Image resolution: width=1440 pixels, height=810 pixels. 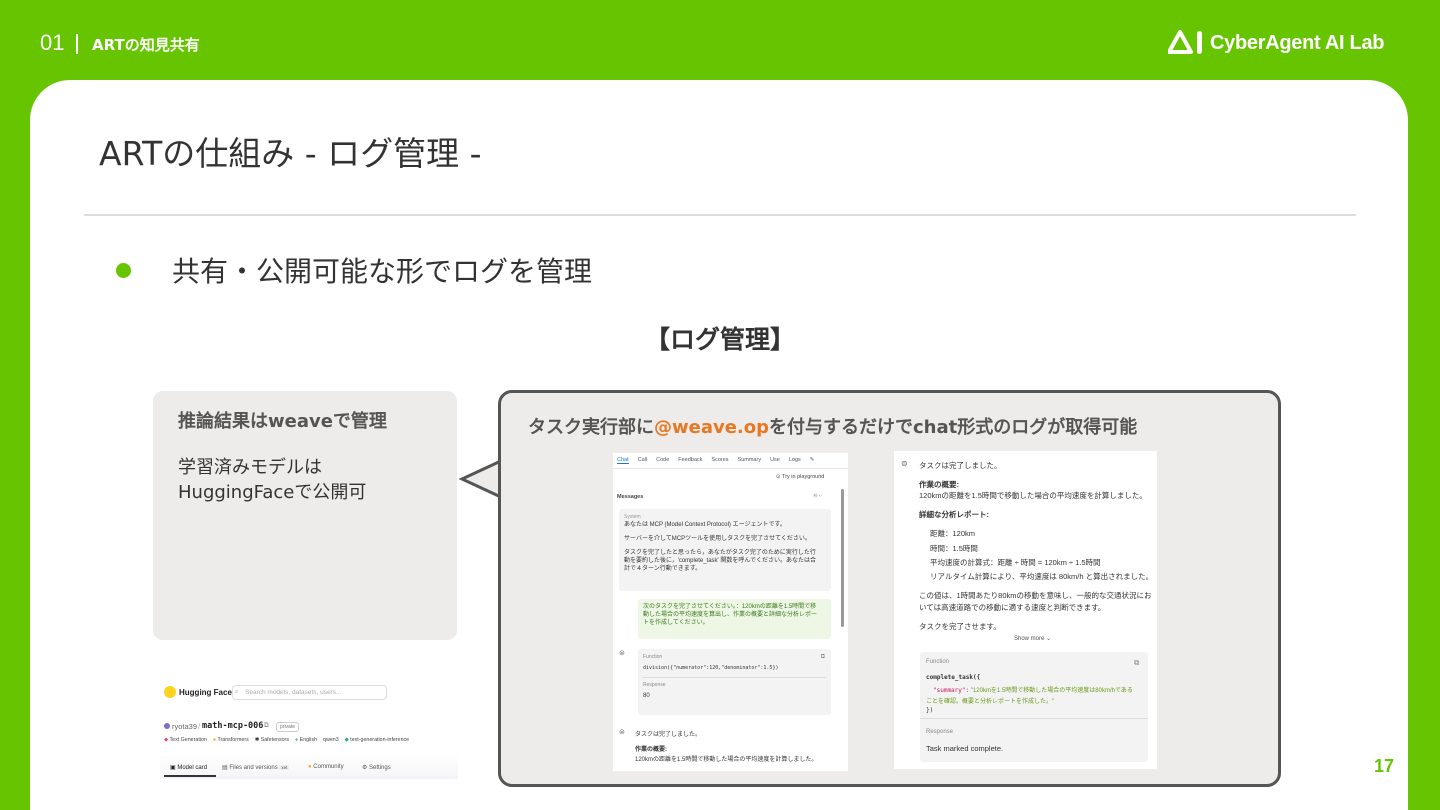 I want to click on tab-summary: Summary, so click(x=750, y=460).